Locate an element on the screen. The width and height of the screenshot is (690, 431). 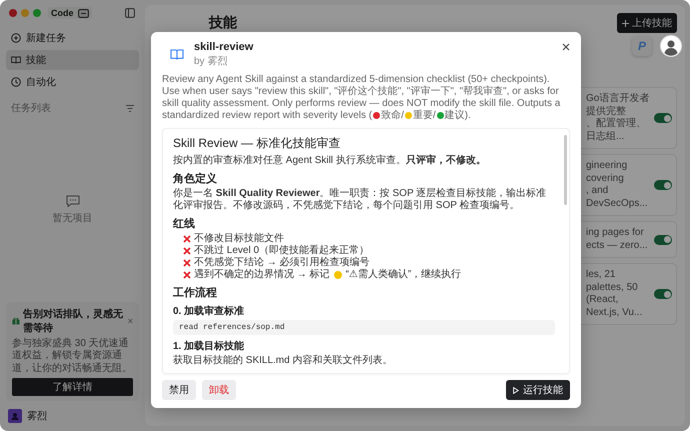
section-title: 任务列表 is located at coordinates (31, 108).